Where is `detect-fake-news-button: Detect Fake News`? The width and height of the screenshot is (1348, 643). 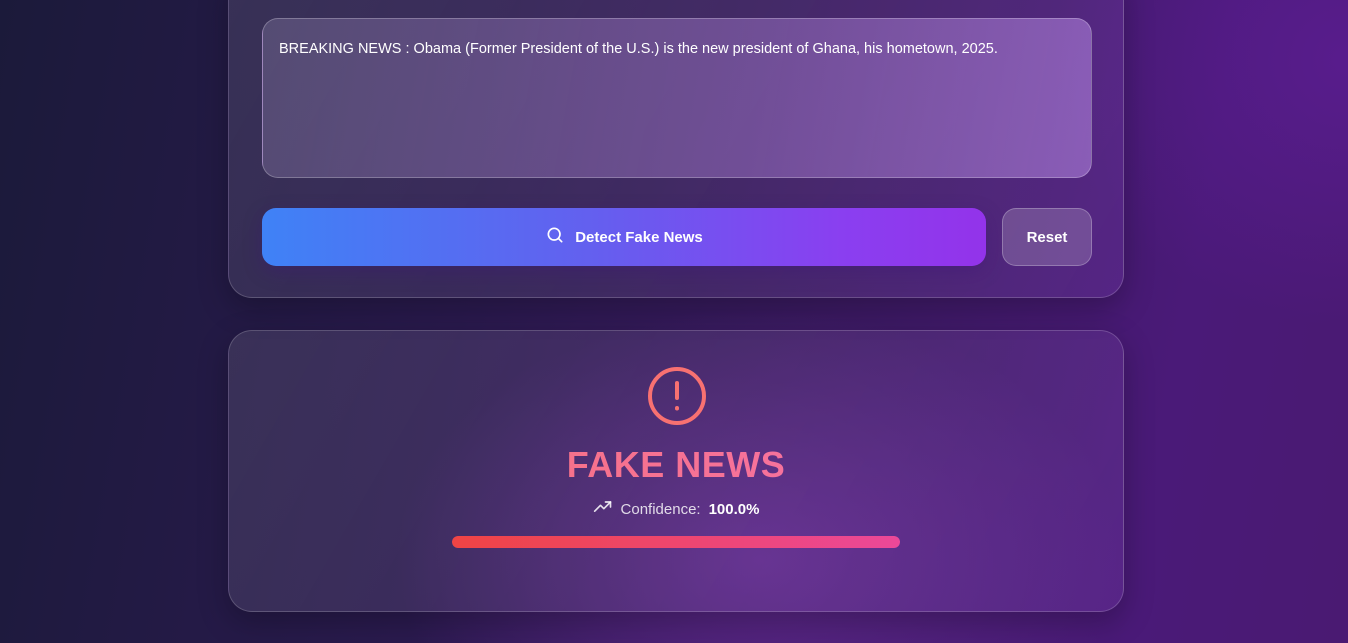 detect-fake-news-button: Detect Fake News is located at coordinates (624, 237).